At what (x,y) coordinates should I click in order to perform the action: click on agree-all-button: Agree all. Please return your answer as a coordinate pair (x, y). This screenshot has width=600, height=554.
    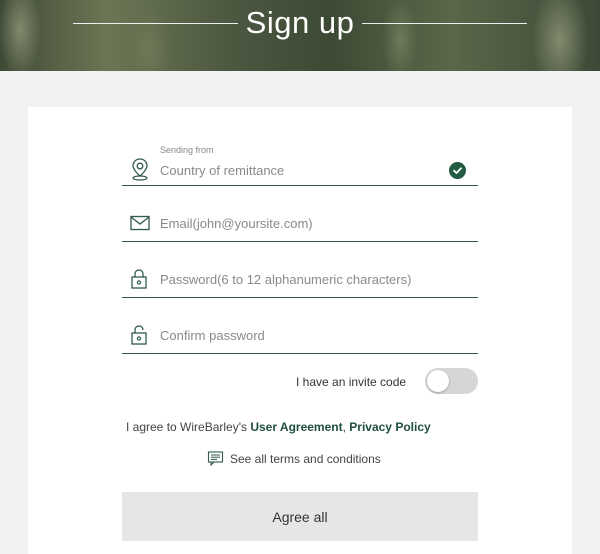
    Looking at the image, I should click on (300, 516).